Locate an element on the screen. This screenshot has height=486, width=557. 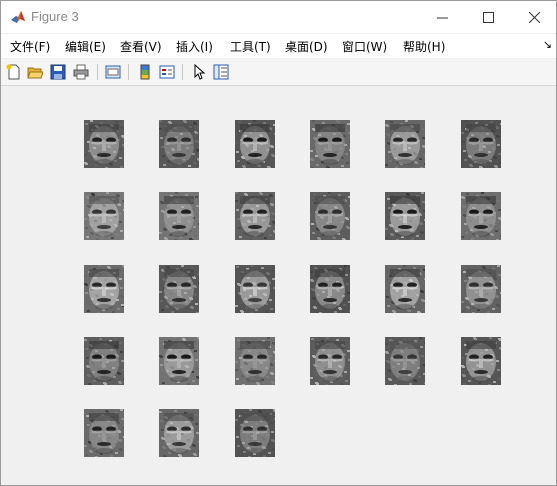
menu-insert: 插入(I) is located at coordinates (194, 46).